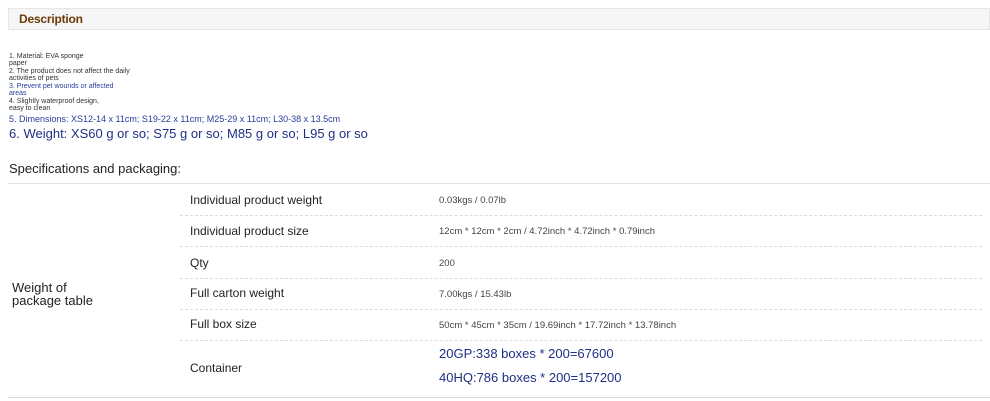 This screenshot has height=401, width=990. I want to click on row-name: Individual product size, so click(249, 231).